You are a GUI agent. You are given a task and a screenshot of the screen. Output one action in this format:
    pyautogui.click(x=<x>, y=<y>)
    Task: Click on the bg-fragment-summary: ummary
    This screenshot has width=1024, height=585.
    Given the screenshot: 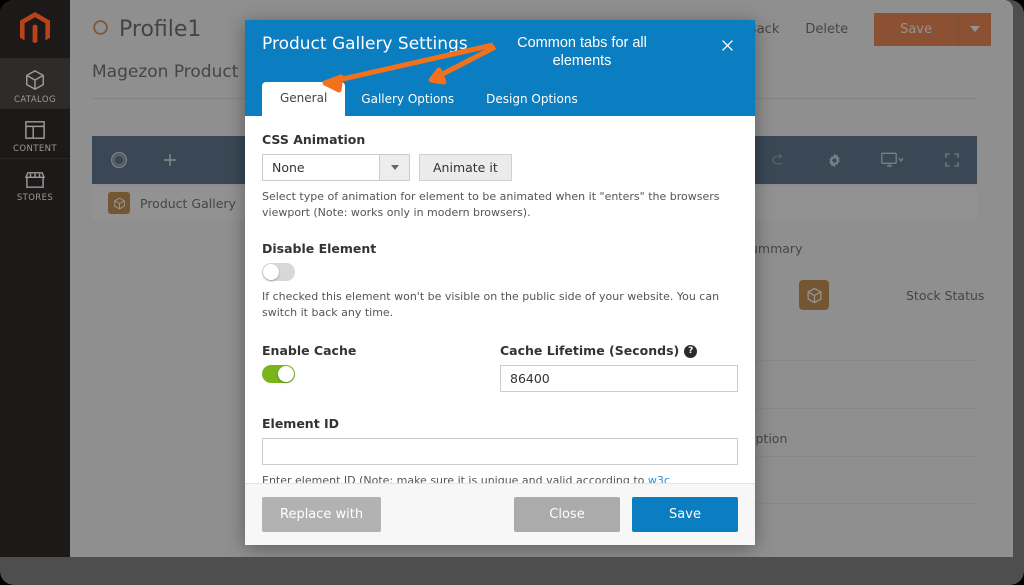 What is the action you would take?
    pyautogui.click(x=776, y=248)
    